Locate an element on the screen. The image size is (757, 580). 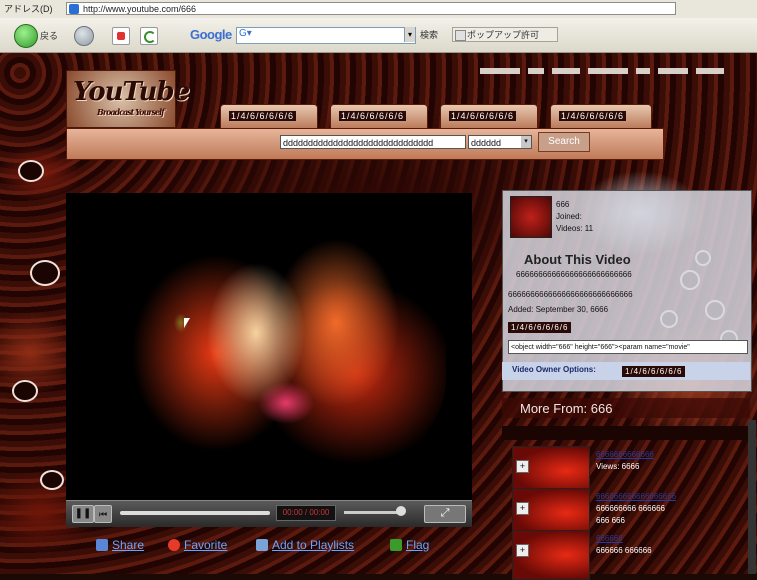
about-description: 66666666666666666666666666 is located at coordinates (574, 274).